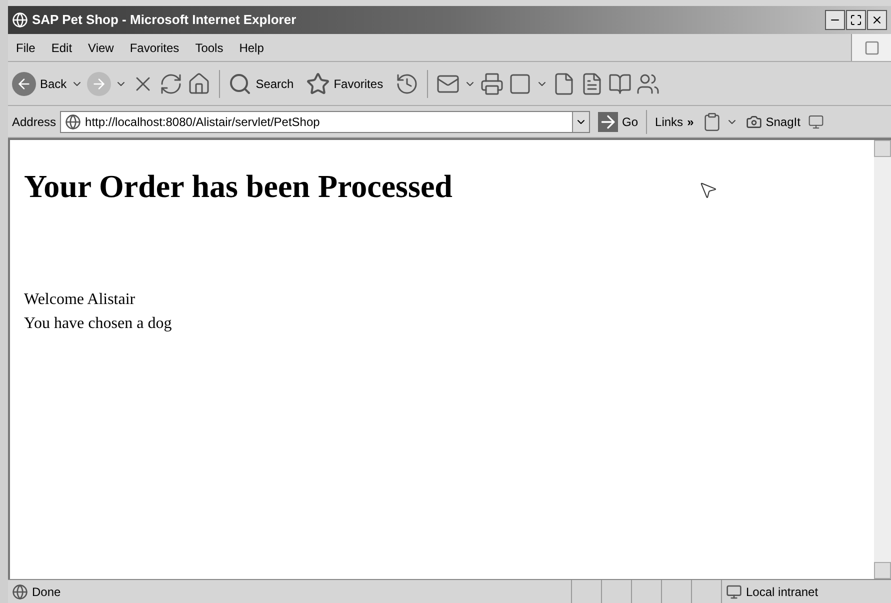  I want to click on window-title: SAP Pet Shop - Microsoft Internet Explorer, so click(164, 20).